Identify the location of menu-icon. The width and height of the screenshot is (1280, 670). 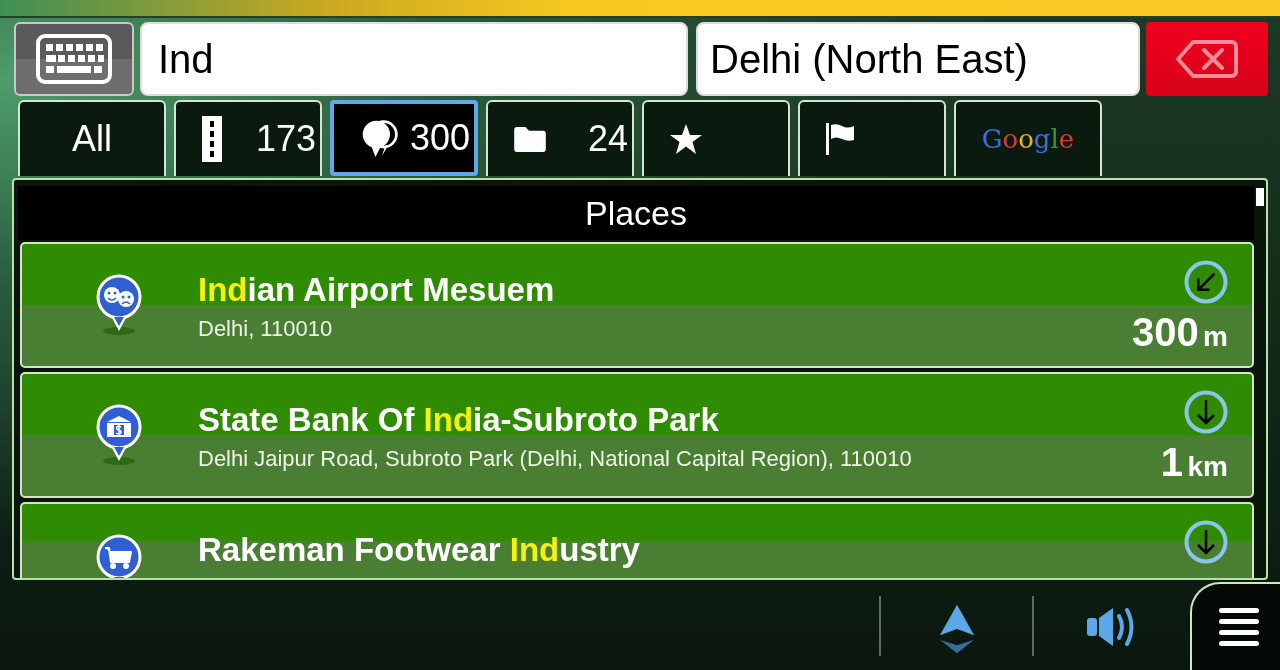
(1239, 627).